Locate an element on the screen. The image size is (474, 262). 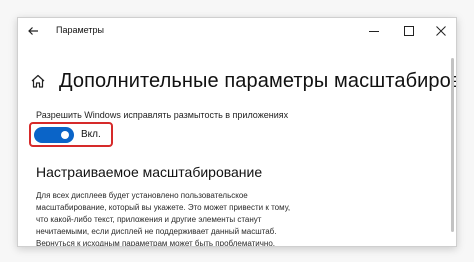
maximize-button is located at coordinates (409, 31).